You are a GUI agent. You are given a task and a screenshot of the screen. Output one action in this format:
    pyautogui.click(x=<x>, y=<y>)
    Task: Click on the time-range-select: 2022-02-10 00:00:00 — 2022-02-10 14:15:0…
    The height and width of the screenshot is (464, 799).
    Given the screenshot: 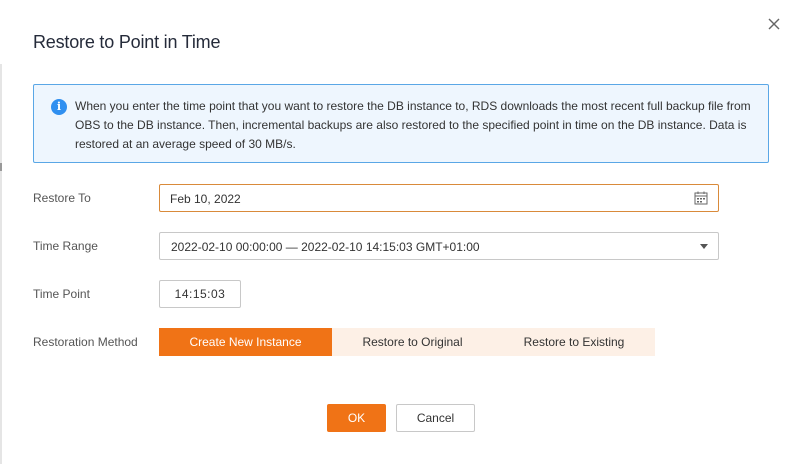 What is the action you would take?
    pyautogui.click(x=439, y=246)
    